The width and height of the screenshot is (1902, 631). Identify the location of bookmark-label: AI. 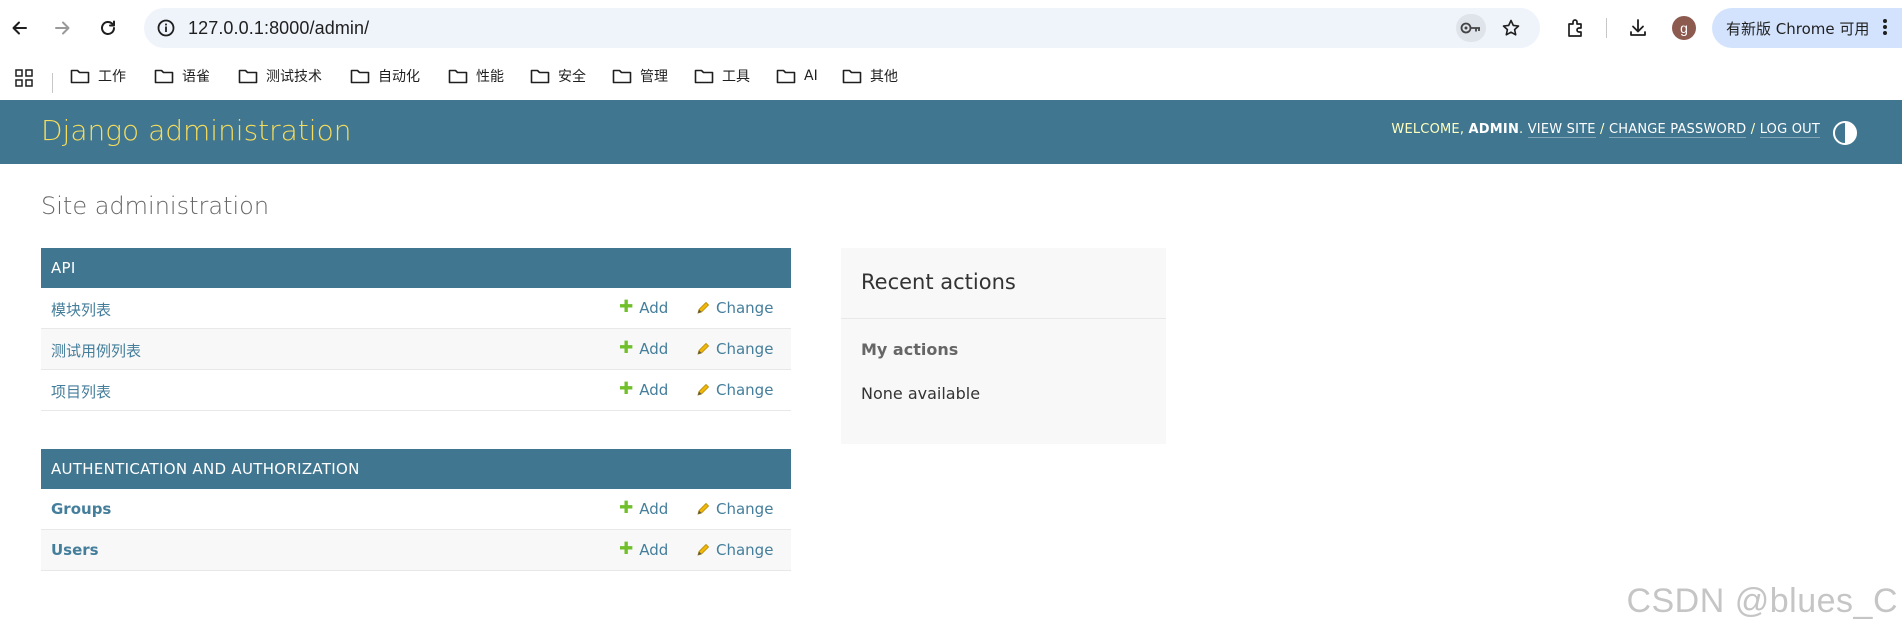
(811, 76).